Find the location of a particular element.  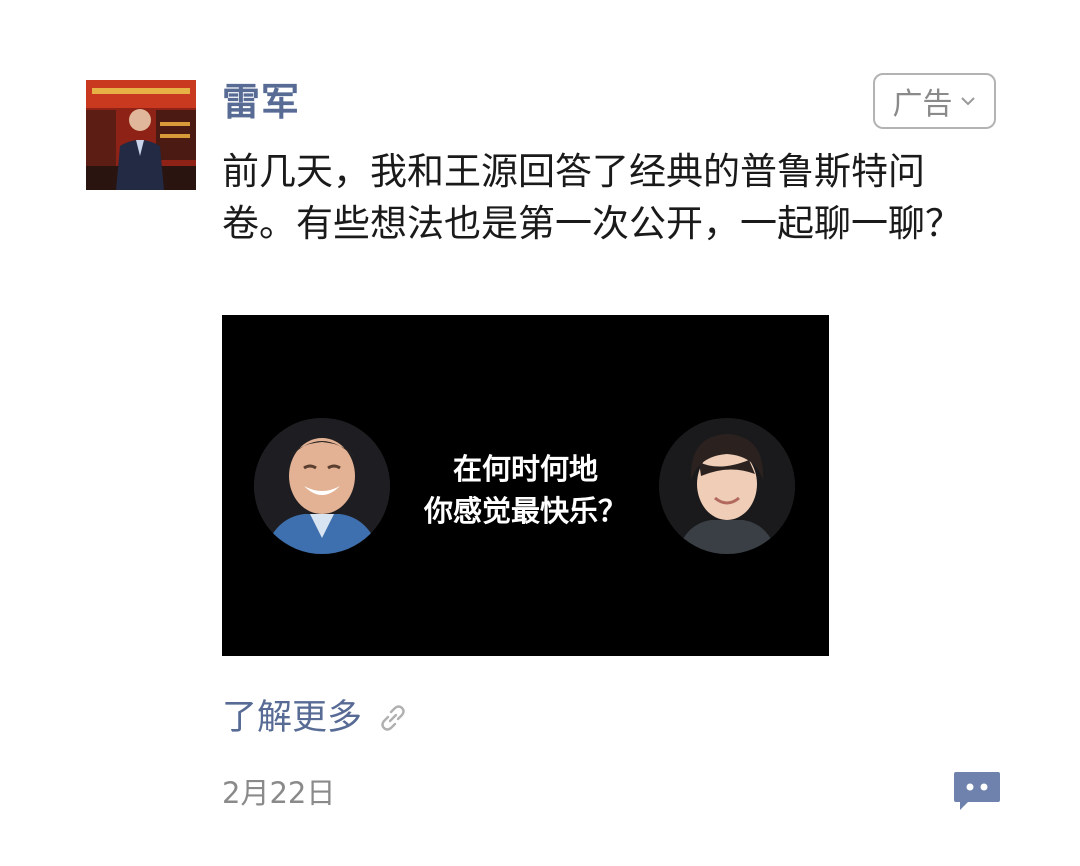

chevron-down-icon is located at coordinates (967, 101).